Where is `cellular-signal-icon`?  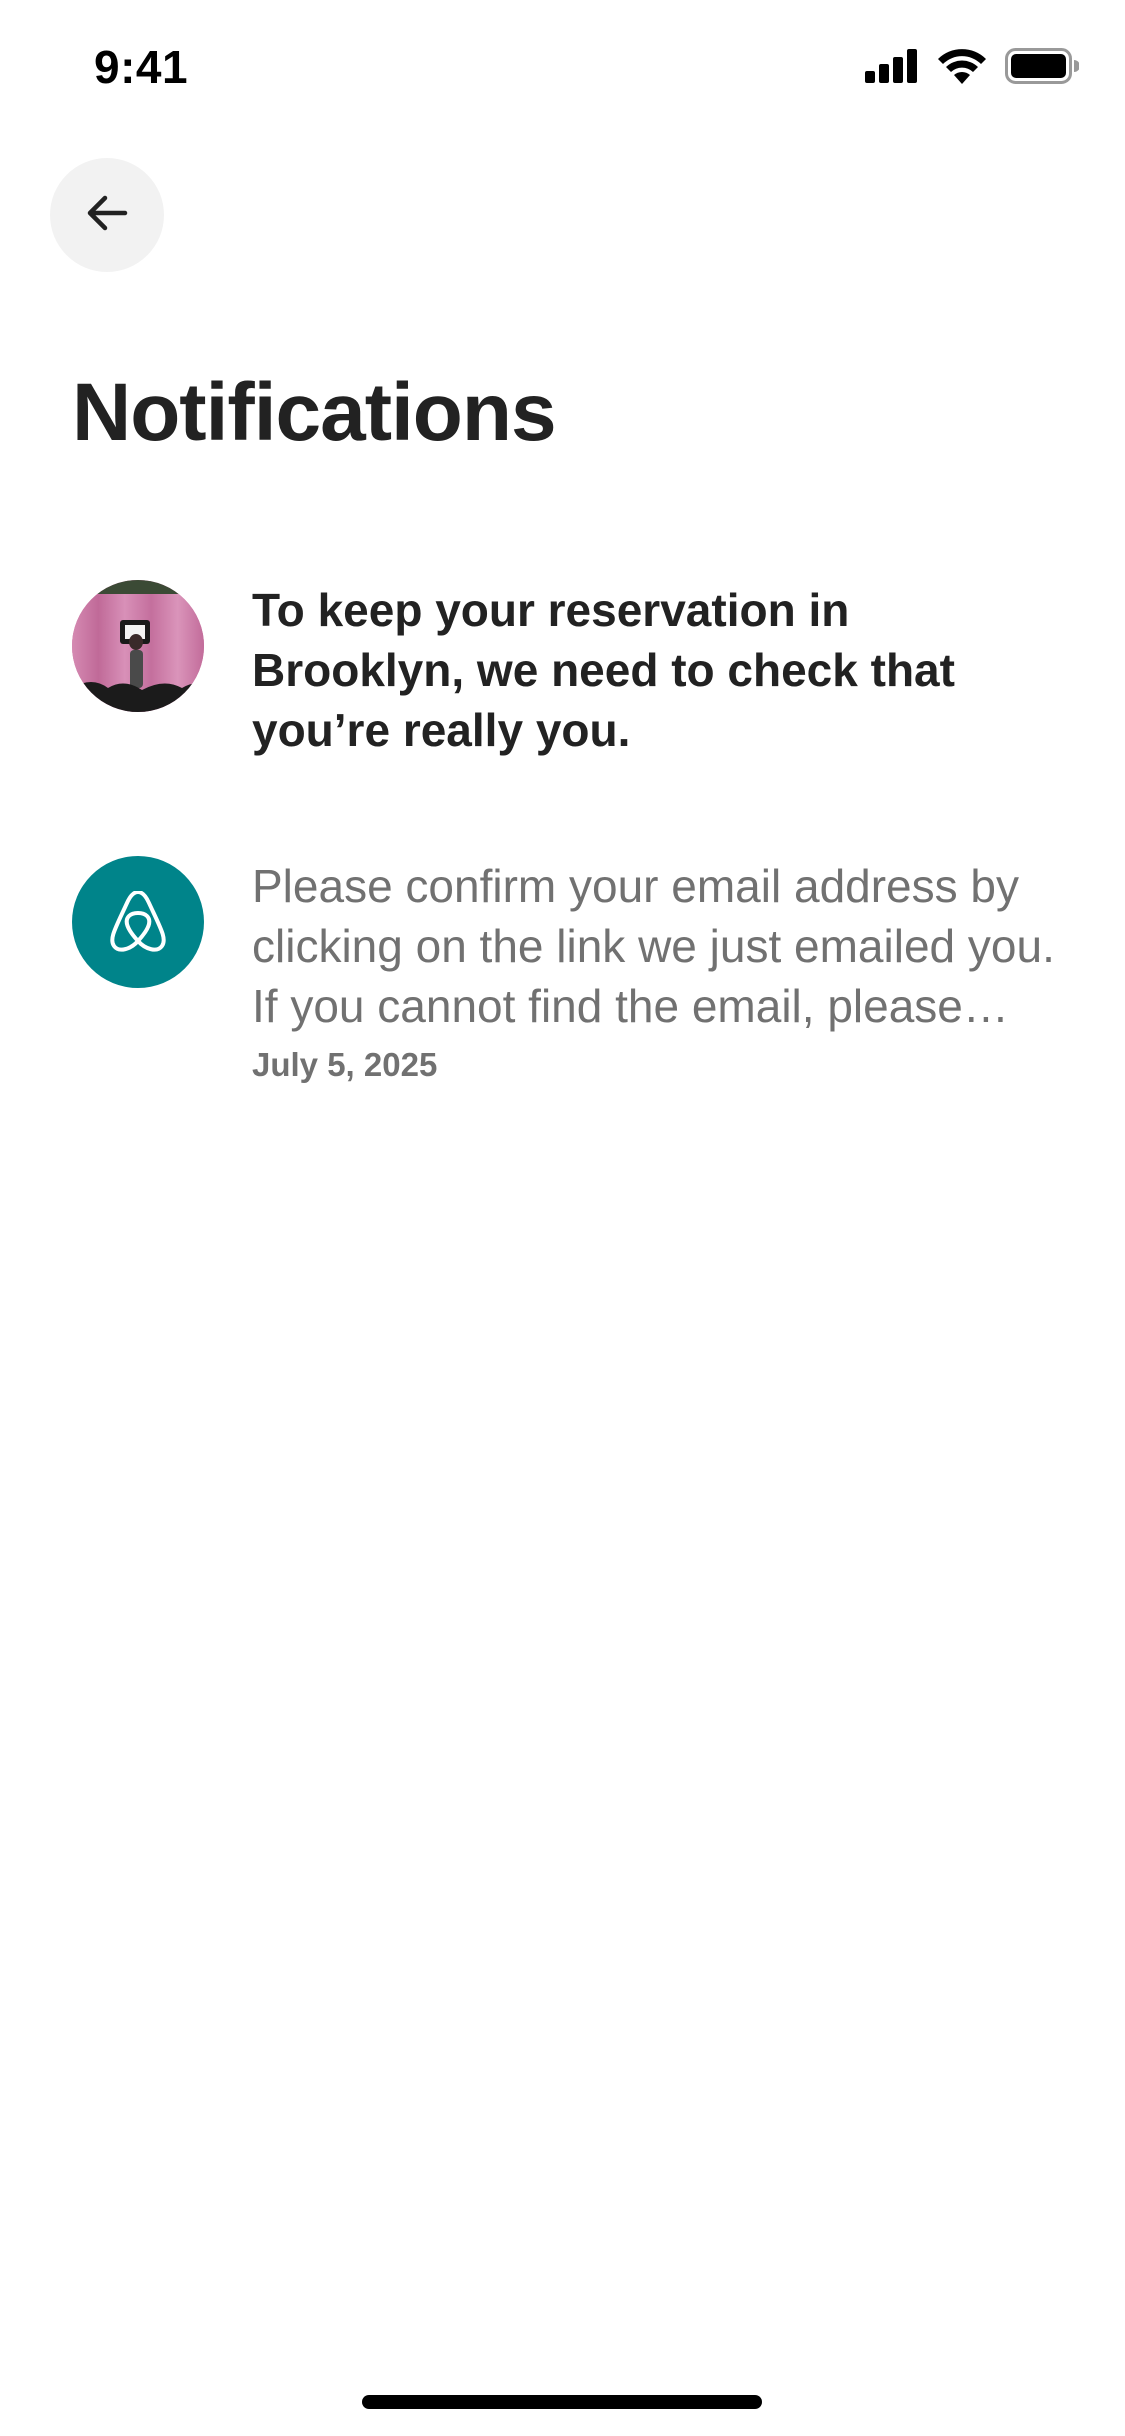 cellular-signal-icon is located at coordinates (892, 66).